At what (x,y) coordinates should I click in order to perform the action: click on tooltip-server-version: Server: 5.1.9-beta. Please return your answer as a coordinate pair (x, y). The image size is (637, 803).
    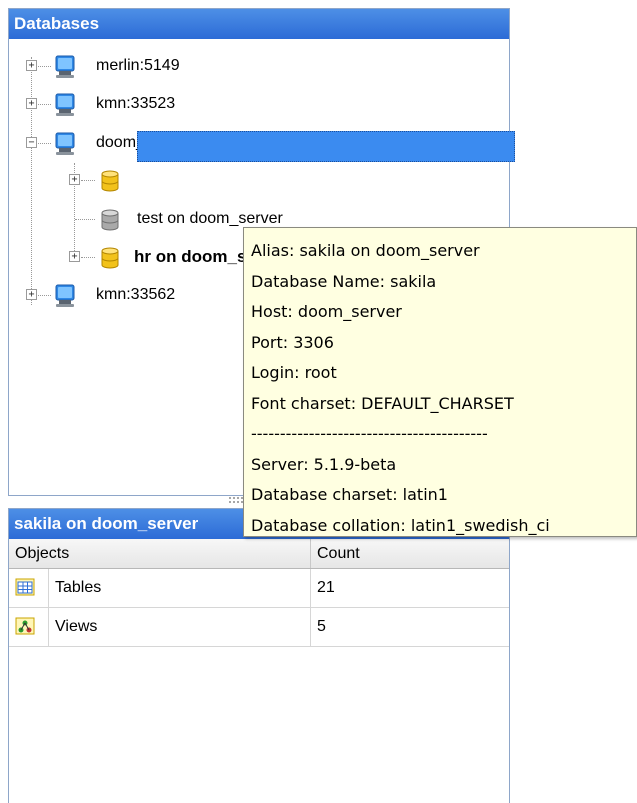
    Looking at the image, I should click on (324, 464).